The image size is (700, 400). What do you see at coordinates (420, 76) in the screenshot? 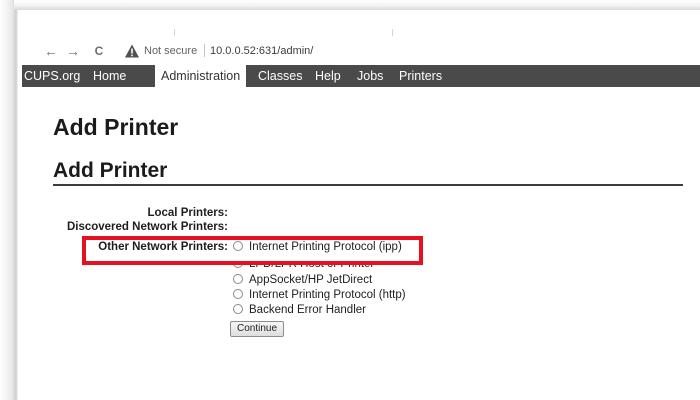
I see `nav-item-printers: Printers` at bounding box center [420, 76].